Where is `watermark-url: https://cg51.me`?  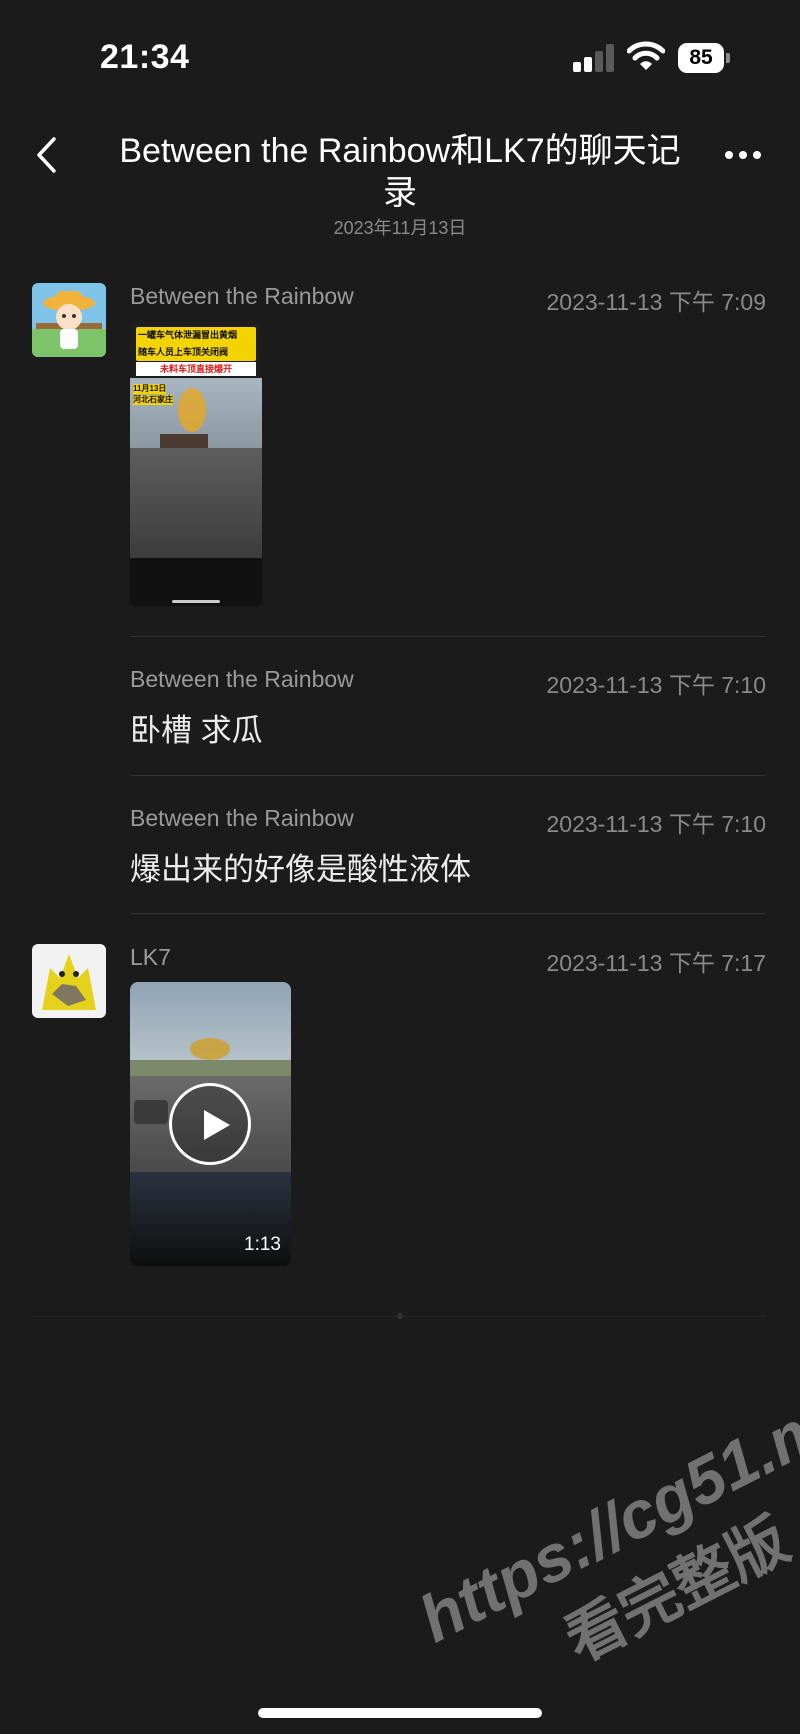
watermark-url: https://cg51.me is located at coordinates (603, 1513).